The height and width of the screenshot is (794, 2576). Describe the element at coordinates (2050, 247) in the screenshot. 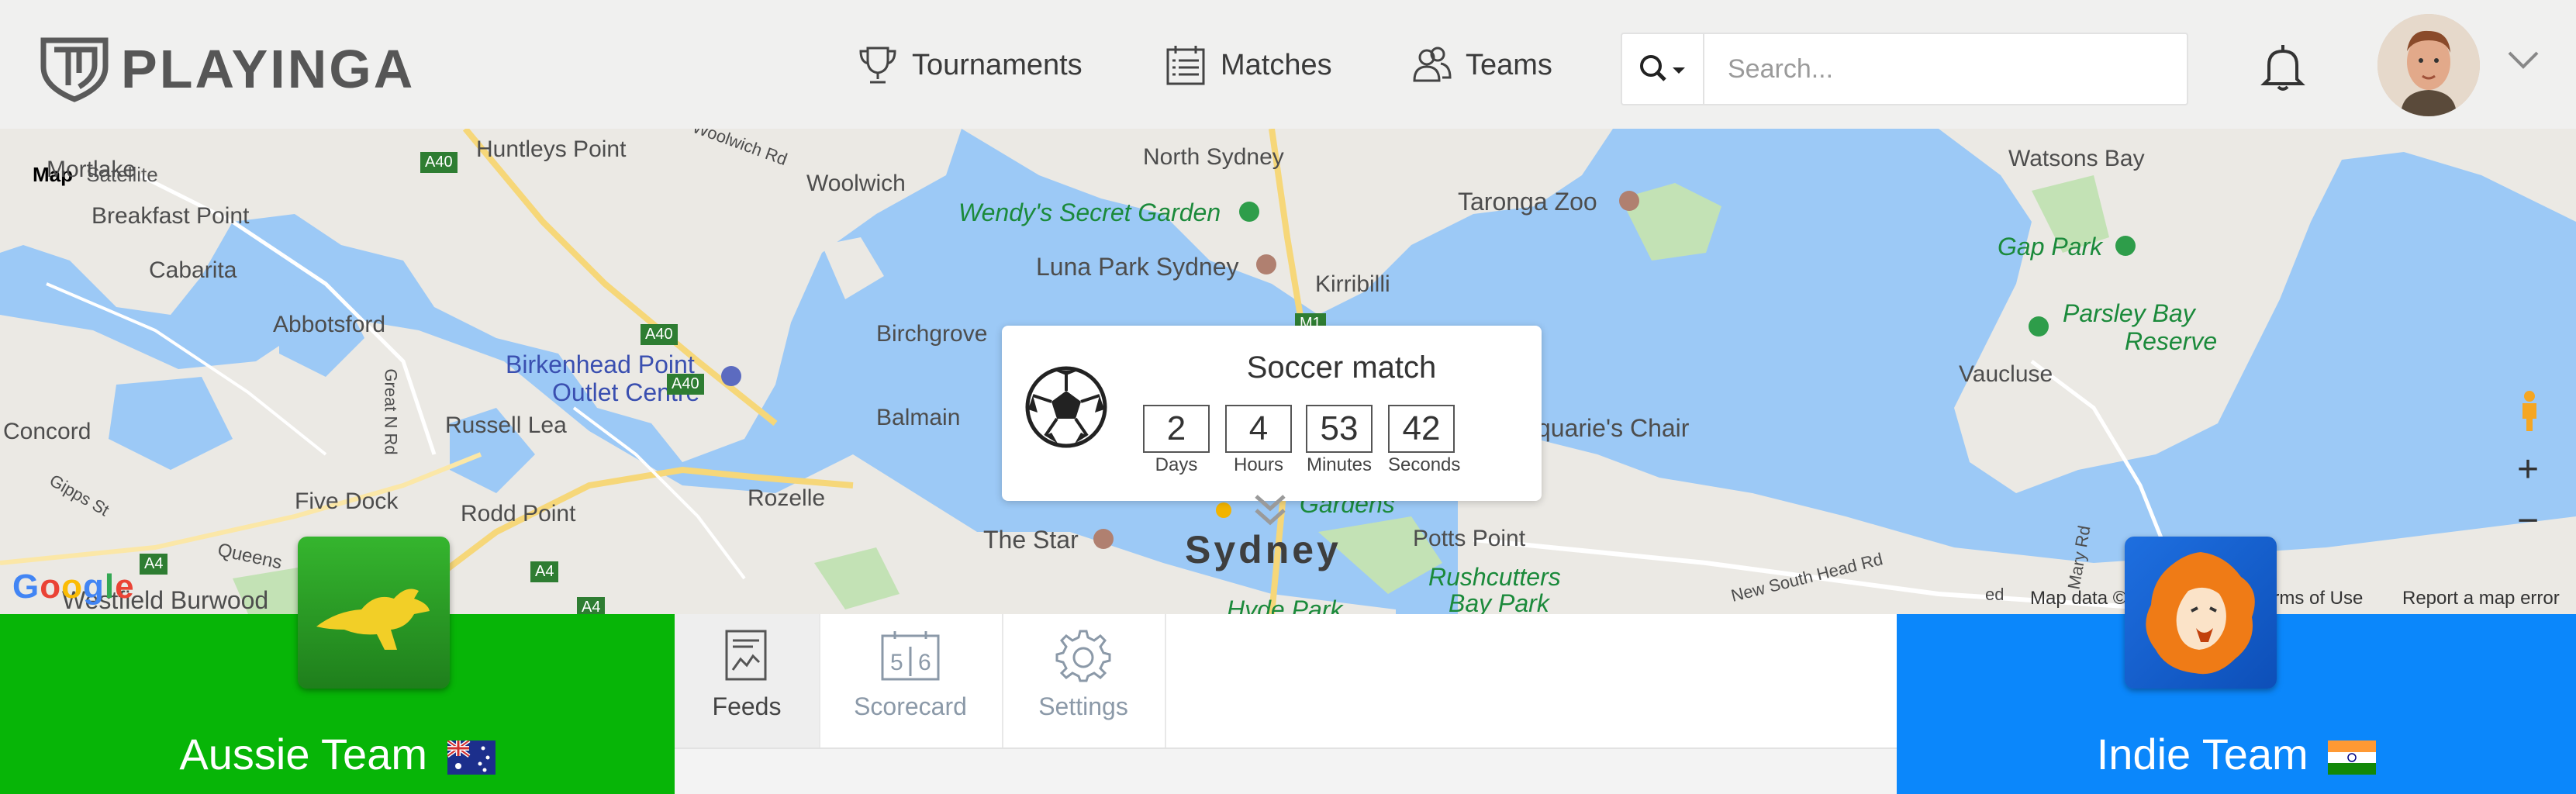

I see `map-label: Gap Park` at that location.